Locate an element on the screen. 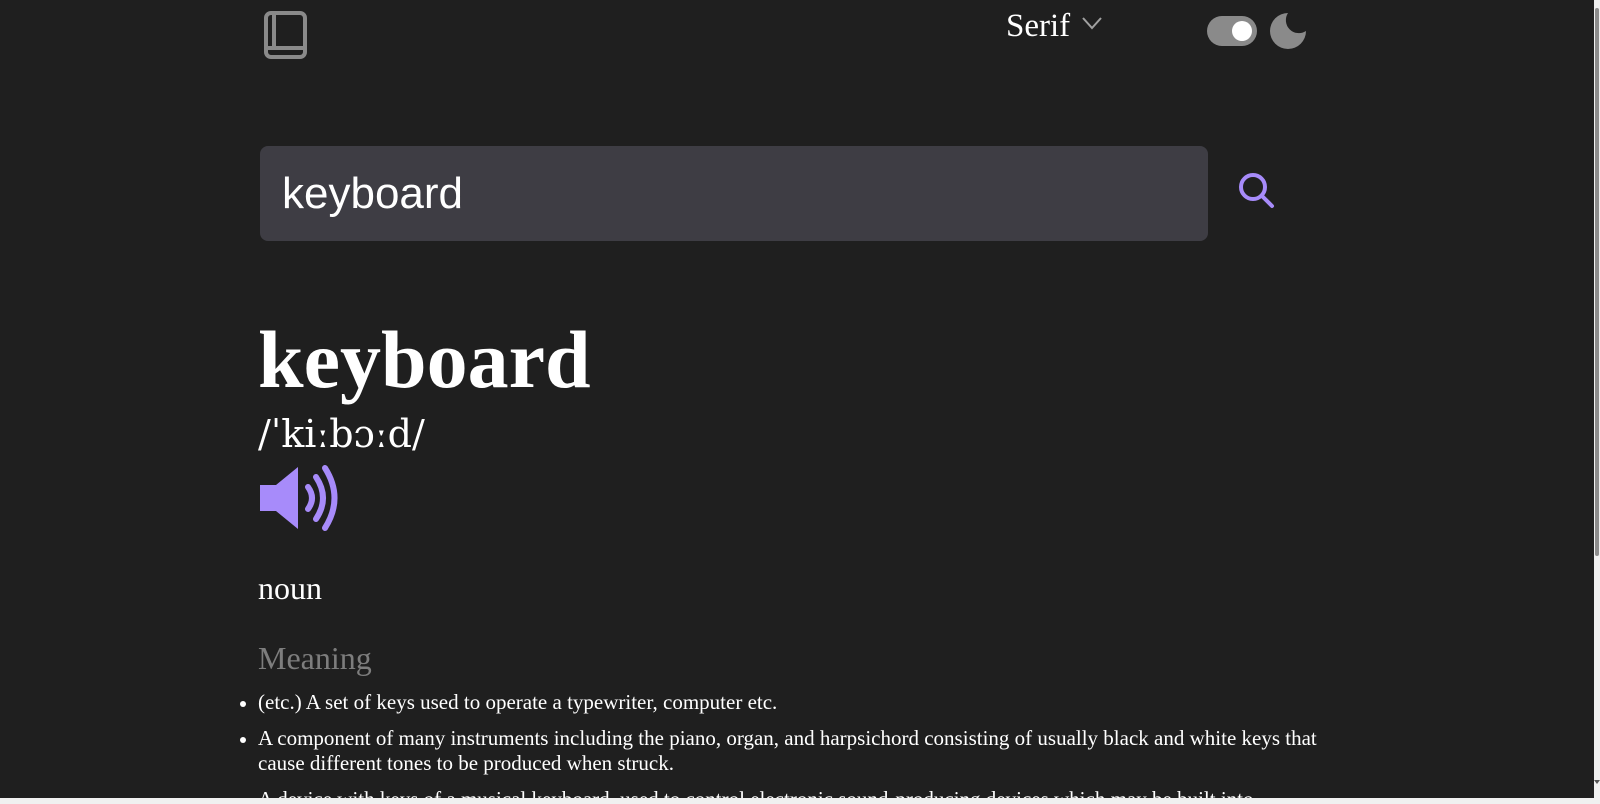 The image size is (1600, 804). part-of-speech: noun is located at coordinates (290, 588).